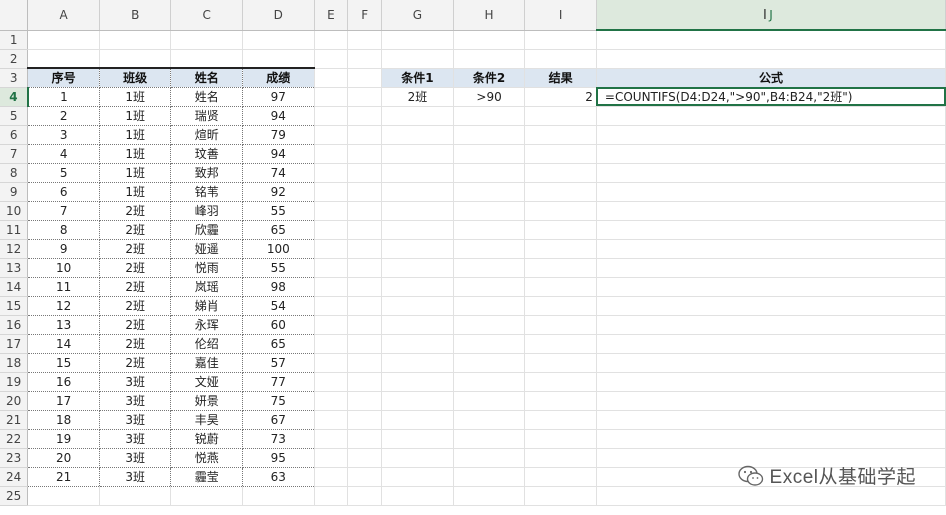 This screenshot has width=946, height=515. Describe the element at coordinates (417, 268) in the screenshot. I see `cell-g13` at that location.